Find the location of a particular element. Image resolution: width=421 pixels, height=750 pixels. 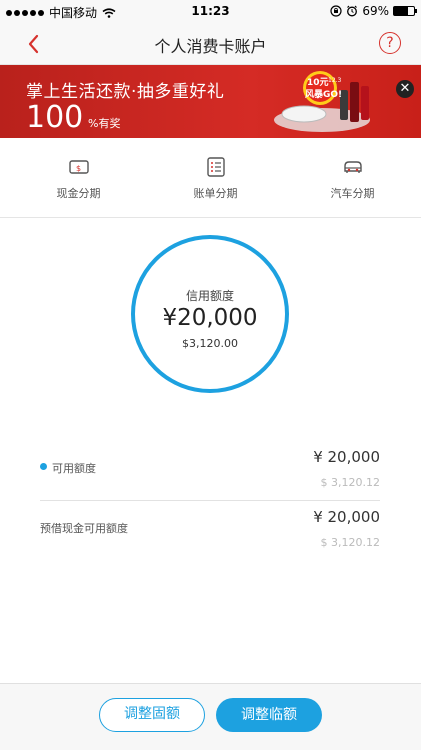

help-button: ? is located at coordinates (390, 43).